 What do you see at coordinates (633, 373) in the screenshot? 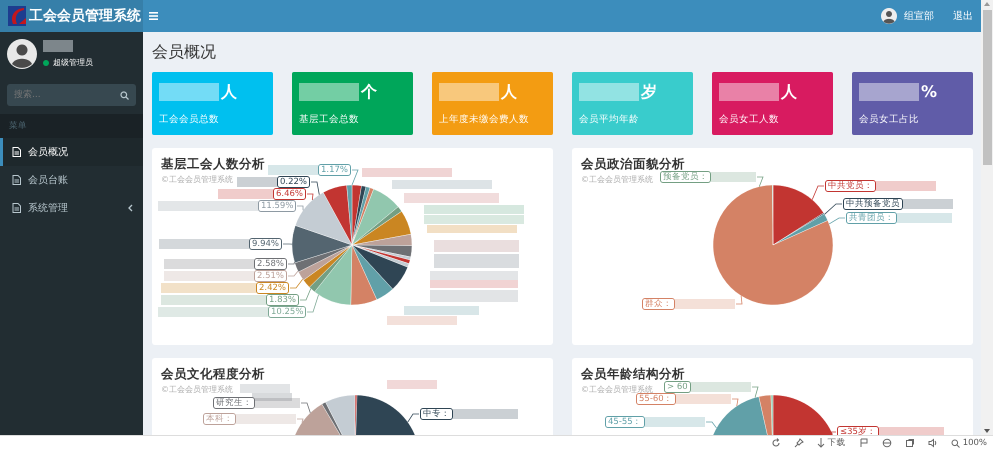
I see `chart-title: 会员年龄结构分析` at bounding box center [633, 373].